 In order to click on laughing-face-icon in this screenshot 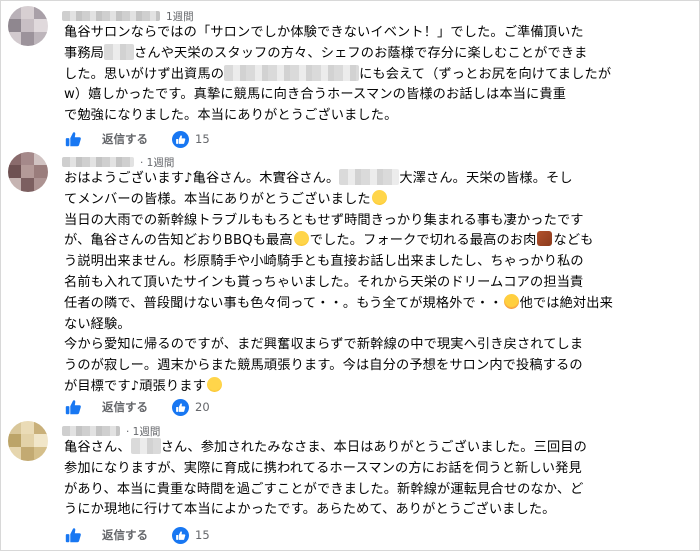, I will do `click(301, 239)`.